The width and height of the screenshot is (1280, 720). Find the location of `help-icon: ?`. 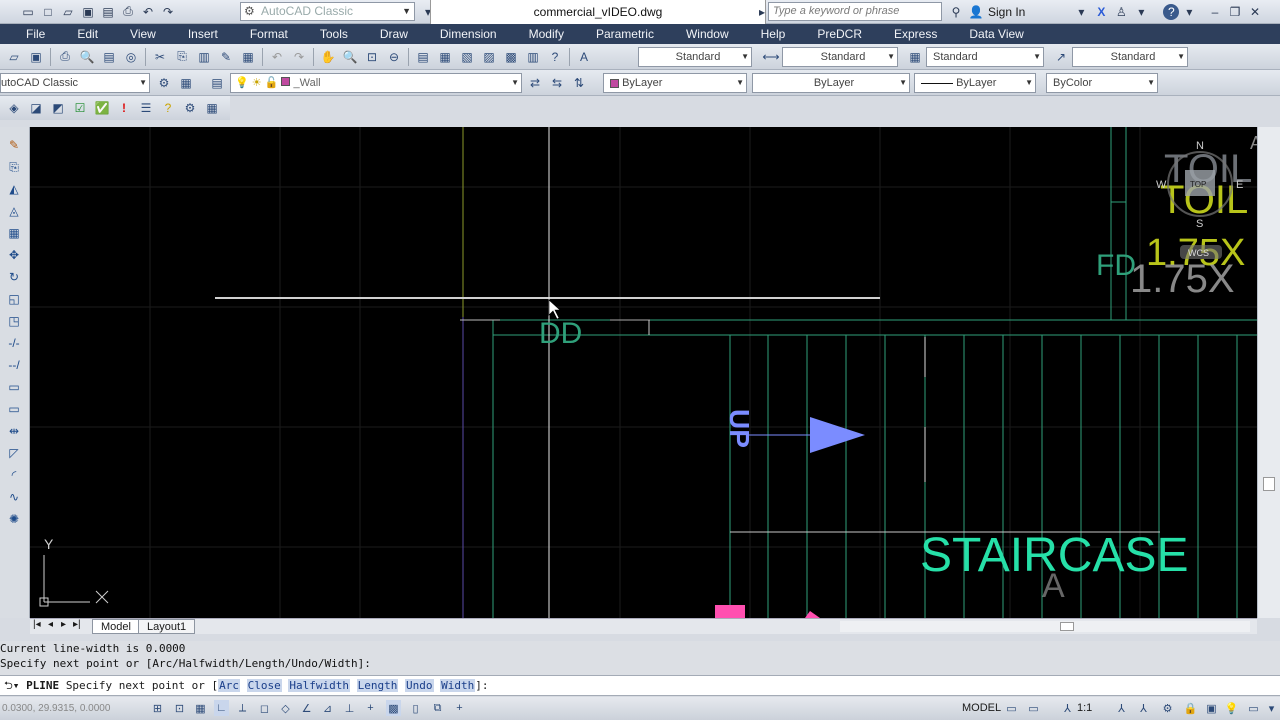

help-icon: ? is located at coordinates (1171, 12).